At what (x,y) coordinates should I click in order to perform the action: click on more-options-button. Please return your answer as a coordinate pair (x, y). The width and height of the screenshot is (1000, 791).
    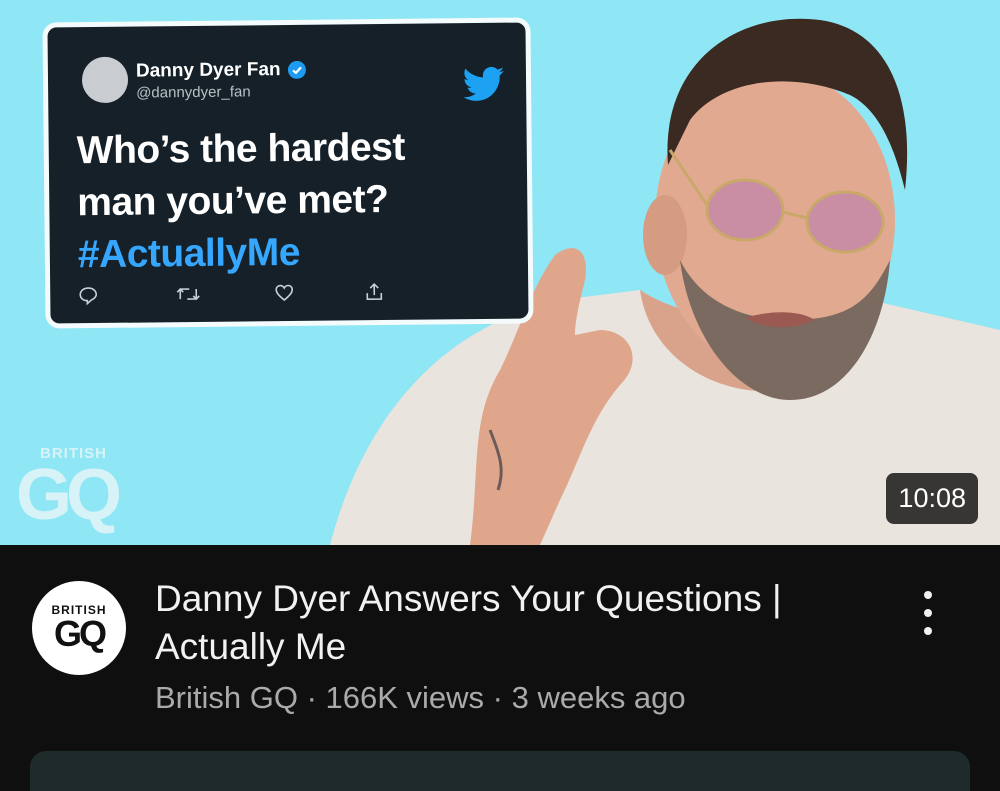
    Looking at the image, I should click on (928, 613).